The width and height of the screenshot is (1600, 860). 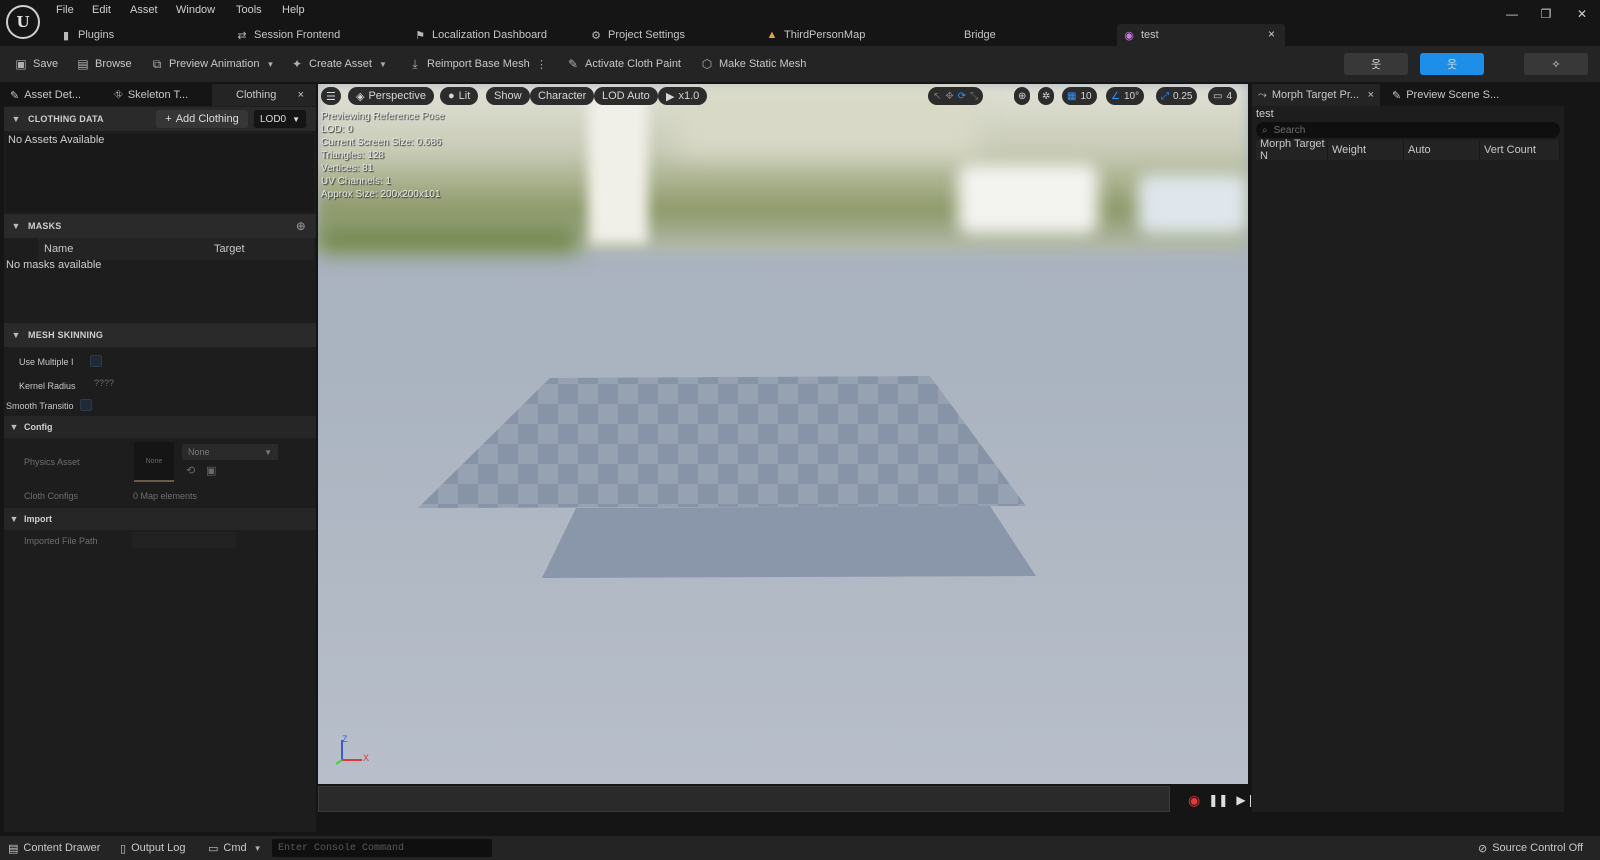 I want to click on console-field, so click(x=382, y=848).